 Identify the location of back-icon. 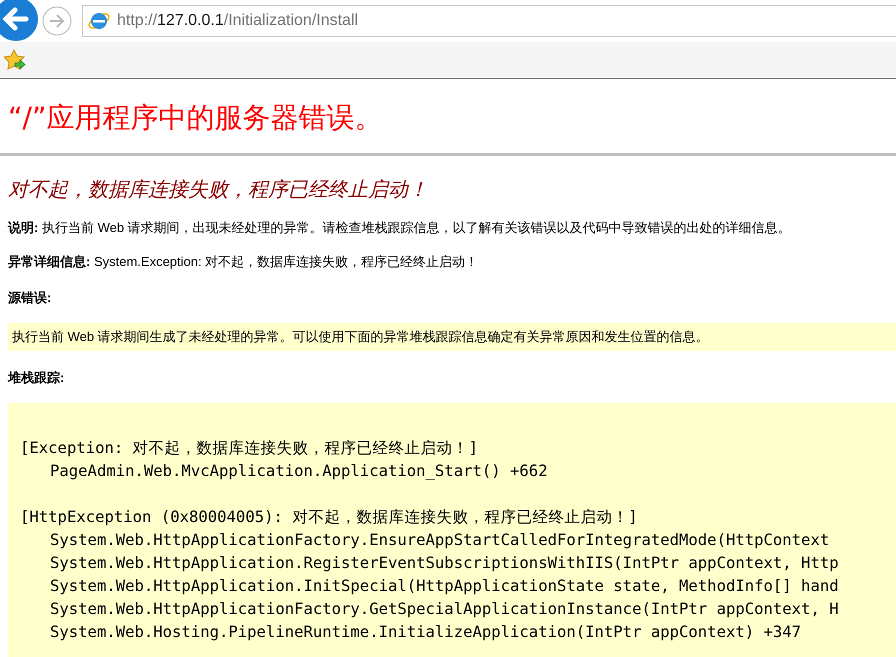
(19, 20).